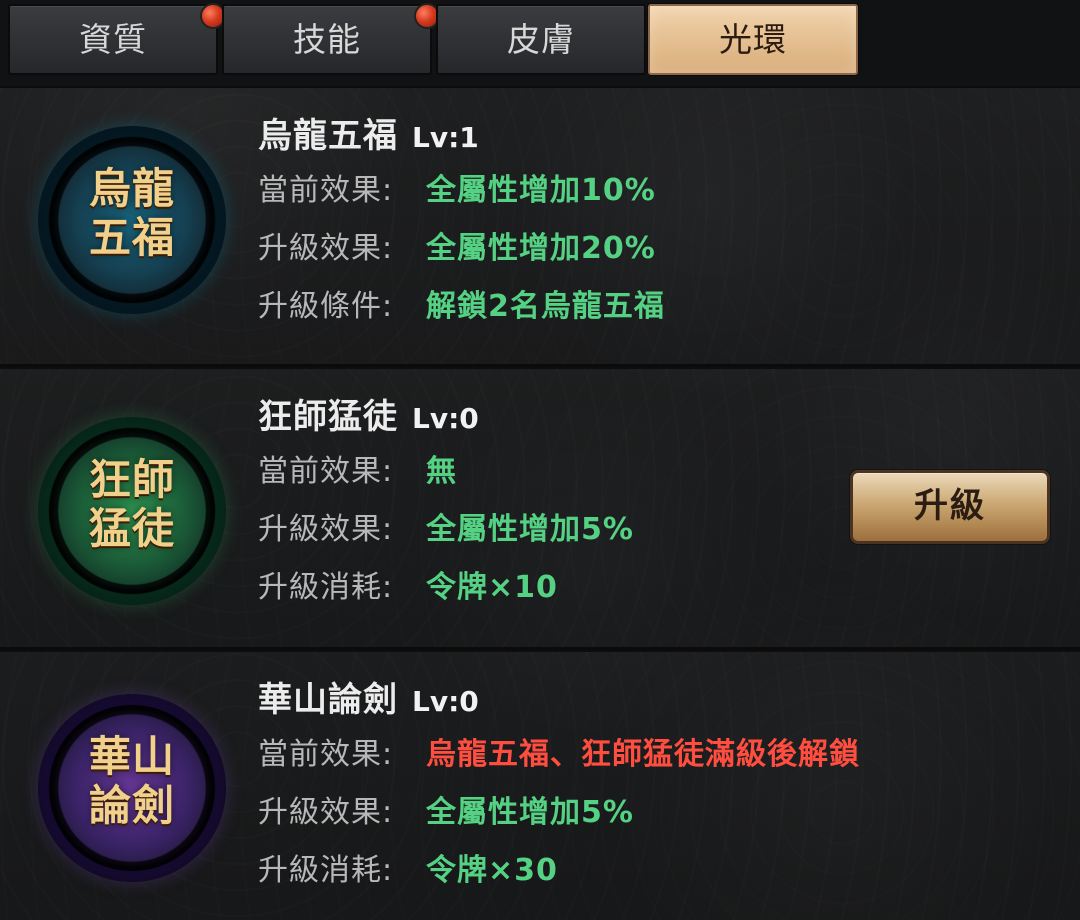 Image resolution: width=1080 pixels, height=920 pixels. I want to click on stat-upgrade-effect: 升級效果: 全屬性增加20%, so click(618, 252).